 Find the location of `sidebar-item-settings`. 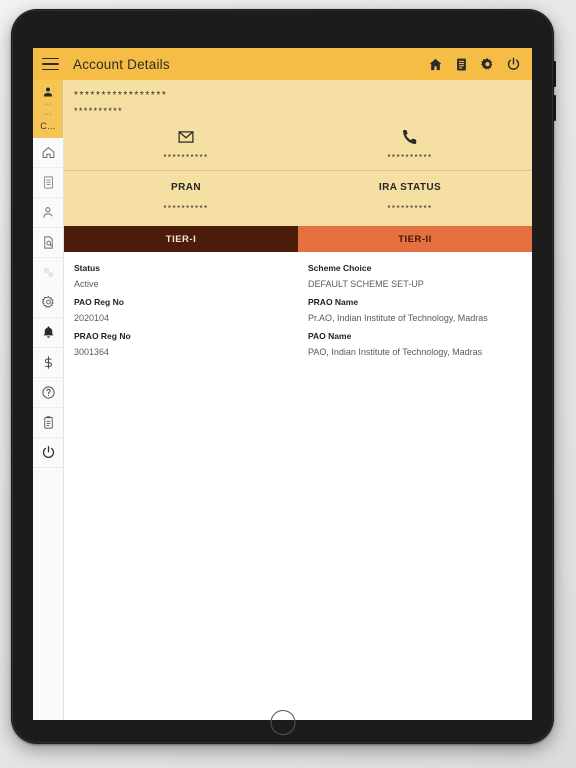

sidebar-item-settings is located at coordinates (48, 303).